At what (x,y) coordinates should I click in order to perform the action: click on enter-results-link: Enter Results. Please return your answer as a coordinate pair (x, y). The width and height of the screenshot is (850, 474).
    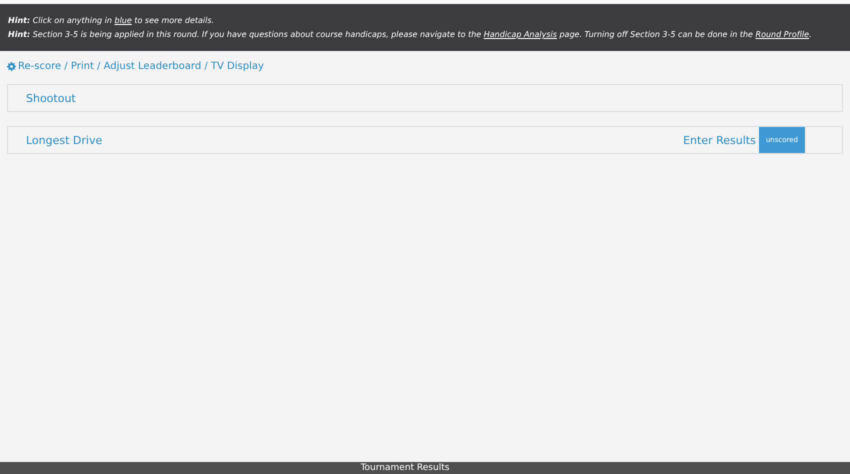
    Looking at the image, I should click on (719, 140).